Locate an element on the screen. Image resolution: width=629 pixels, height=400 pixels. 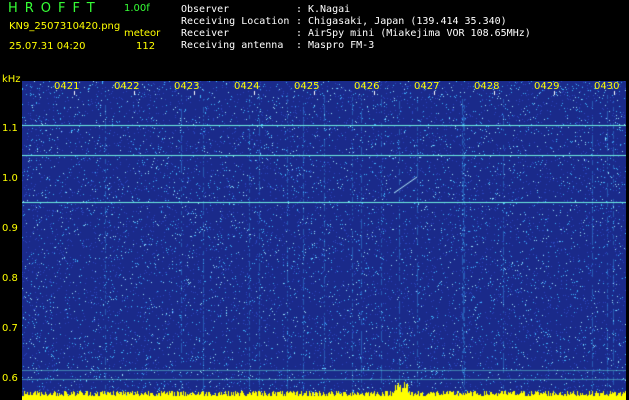
mode-label: meteor is located at coordinates (142, 33).